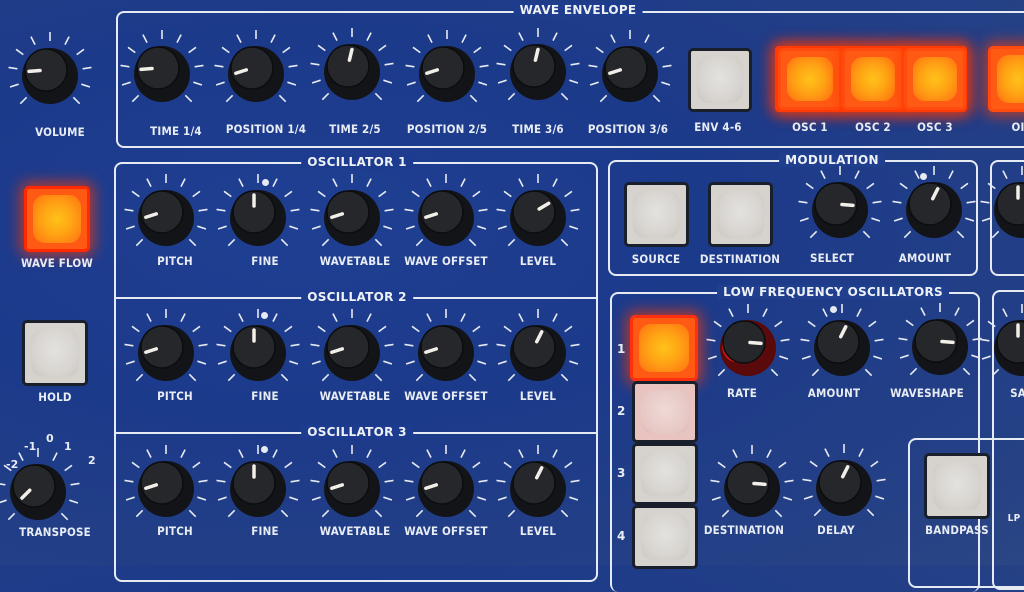 The width and height of the screenshot is (1024, 592). I want to click on osc1-pitch-label: PITCH, so click(175, 261).